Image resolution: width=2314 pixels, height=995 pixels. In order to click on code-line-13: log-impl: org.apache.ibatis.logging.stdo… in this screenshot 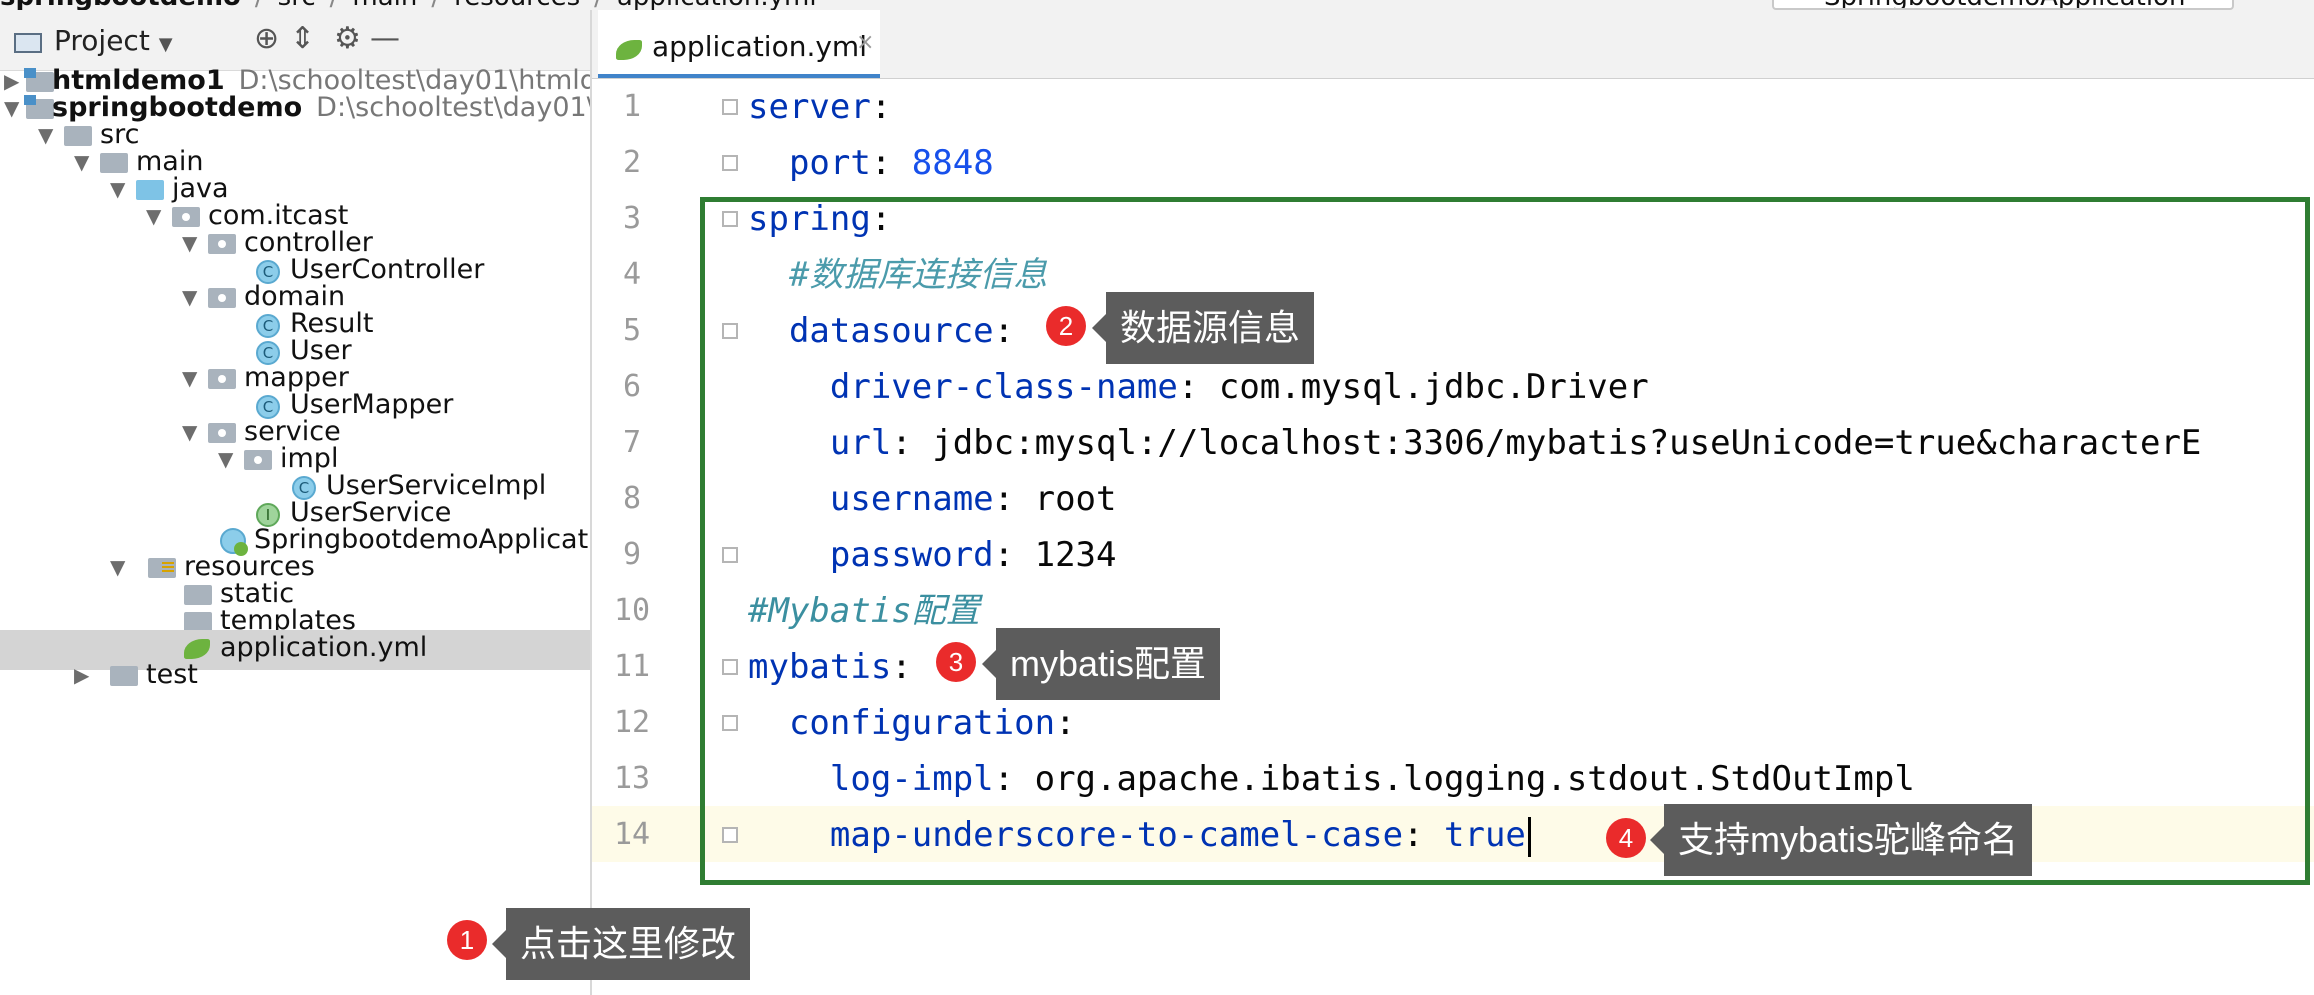, I will do `click(1372, 779)`.